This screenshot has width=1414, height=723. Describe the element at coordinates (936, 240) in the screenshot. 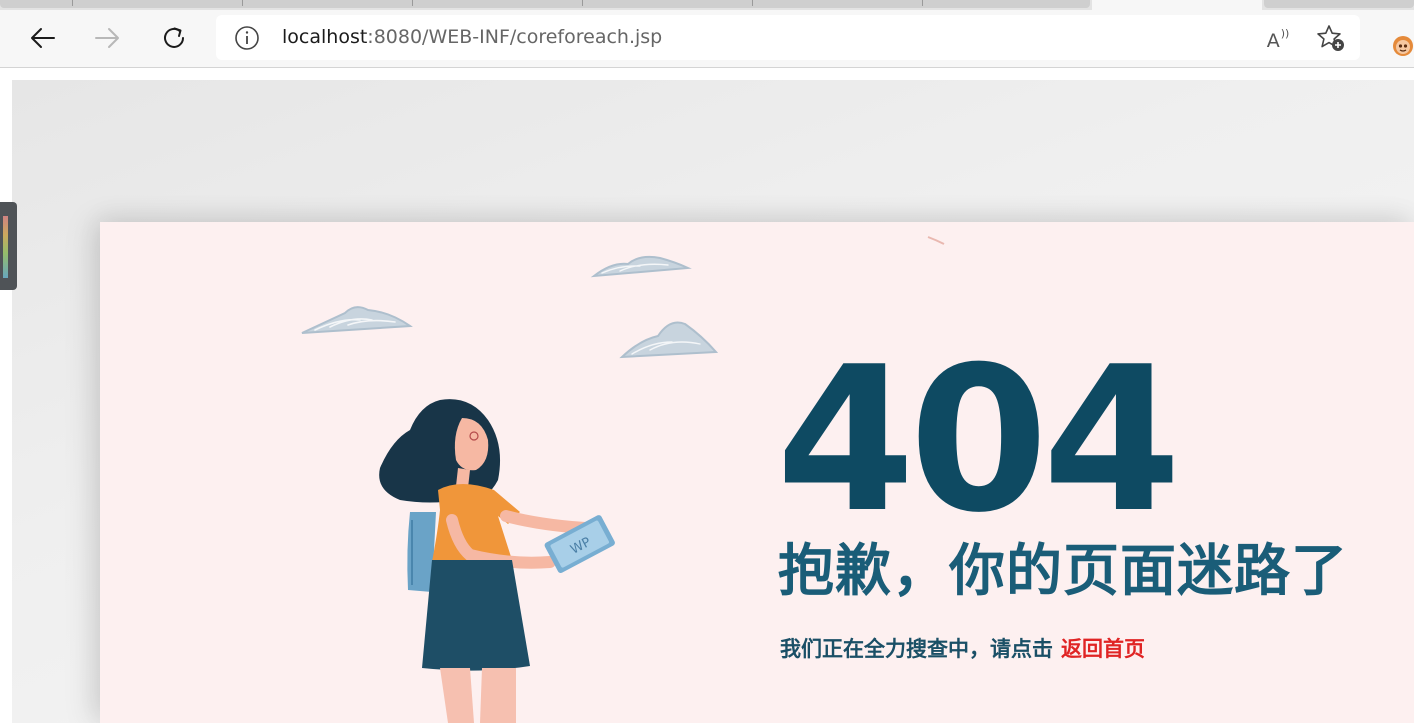

I see `bird-icon` at that location.